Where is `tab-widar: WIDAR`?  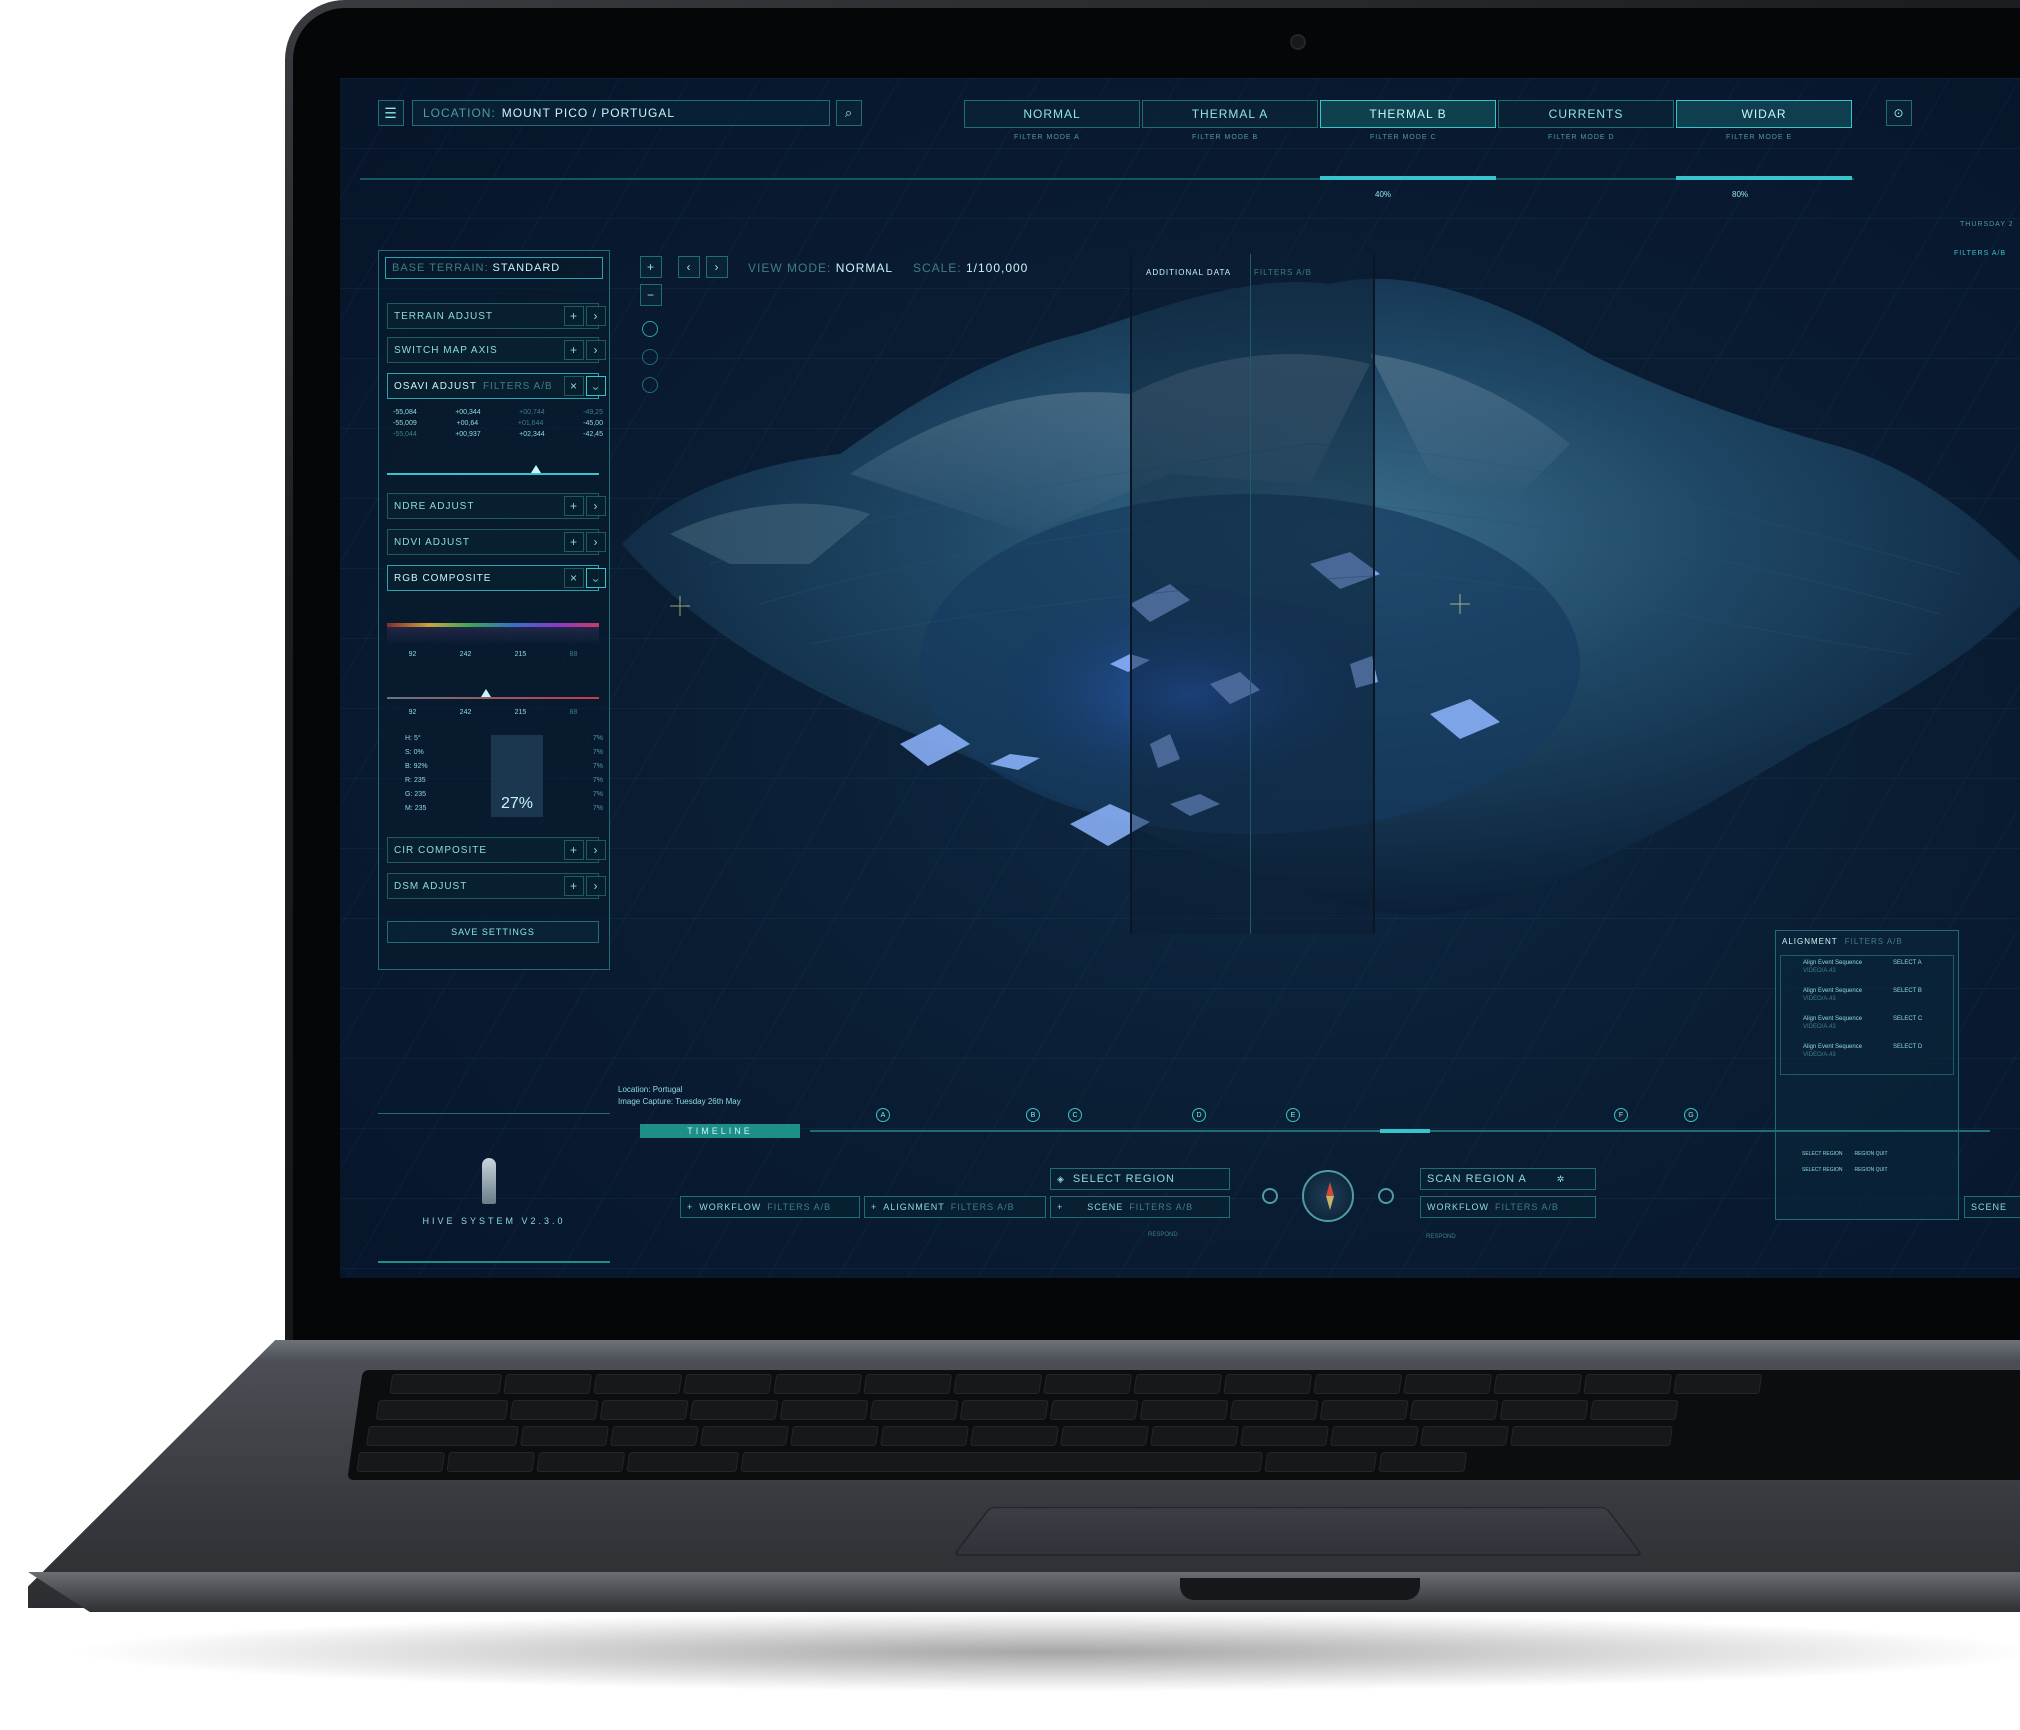 tab-widar: WIDAR is located at coordinates (1764, 114).